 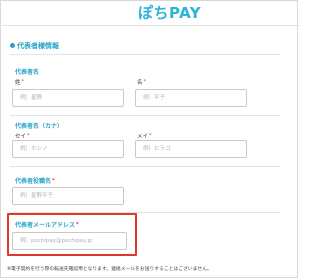 I want to click on group-label-email: 代表者メールアドレス*, so click(x=47, y=225).